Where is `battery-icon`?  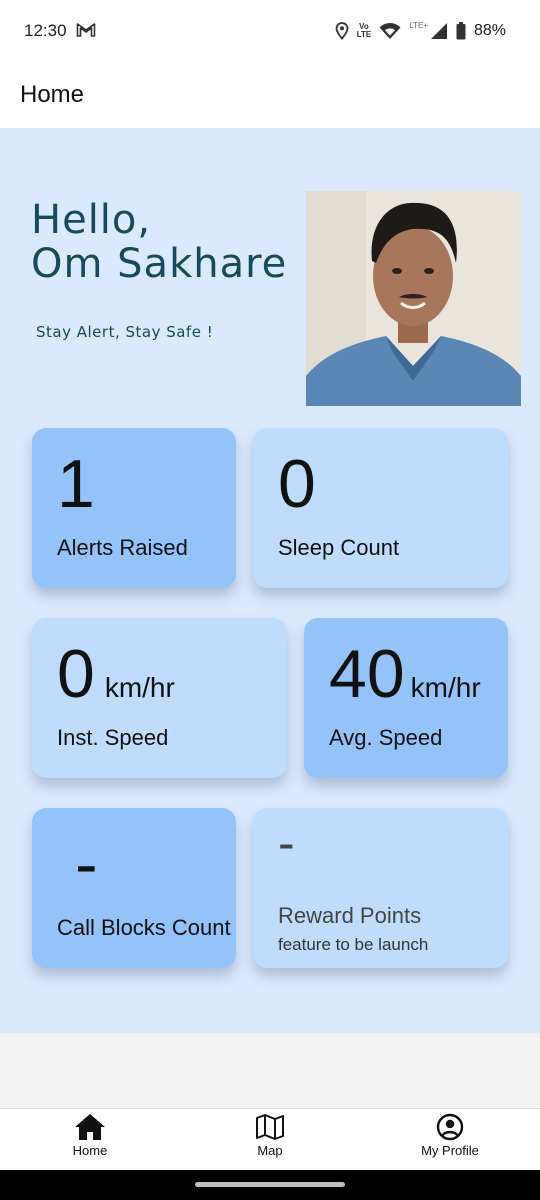
battery-icon is located at coordinates (461, 31).